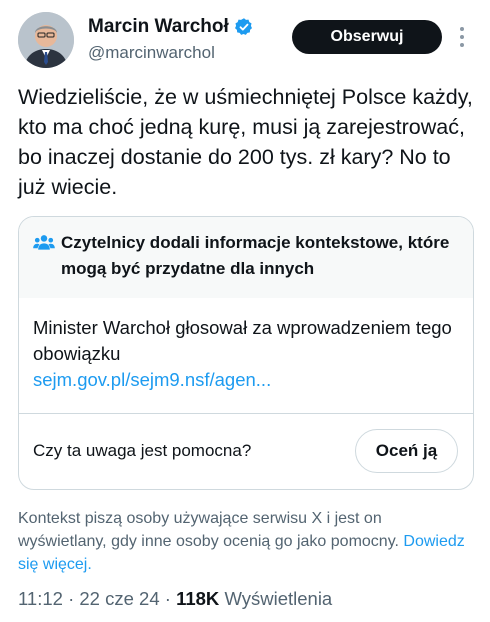 The height and width of the screenshot is (622, 490). What do you see at coordinates (248, 40) in the screenshot?
I see `tweet-header: Marcin Warchoł @marcinwarchol Obserwuj` at bounding box center [248, 40].